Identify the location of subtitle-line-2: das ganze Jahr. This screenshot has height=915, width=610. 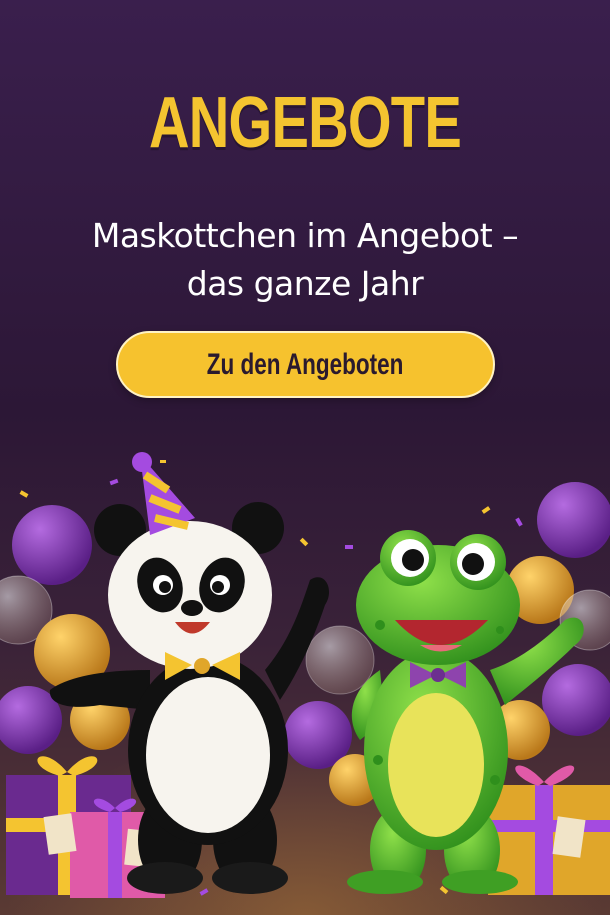
(305, 283).